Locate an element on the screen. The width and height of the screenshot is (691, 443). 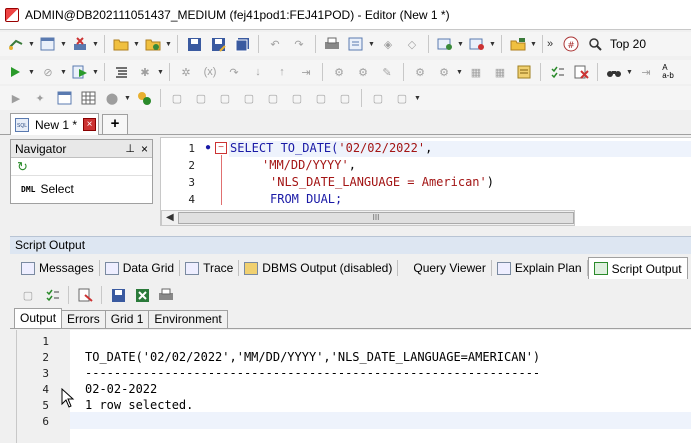
tab-trace: Trace is located at coordinates (209, 268).